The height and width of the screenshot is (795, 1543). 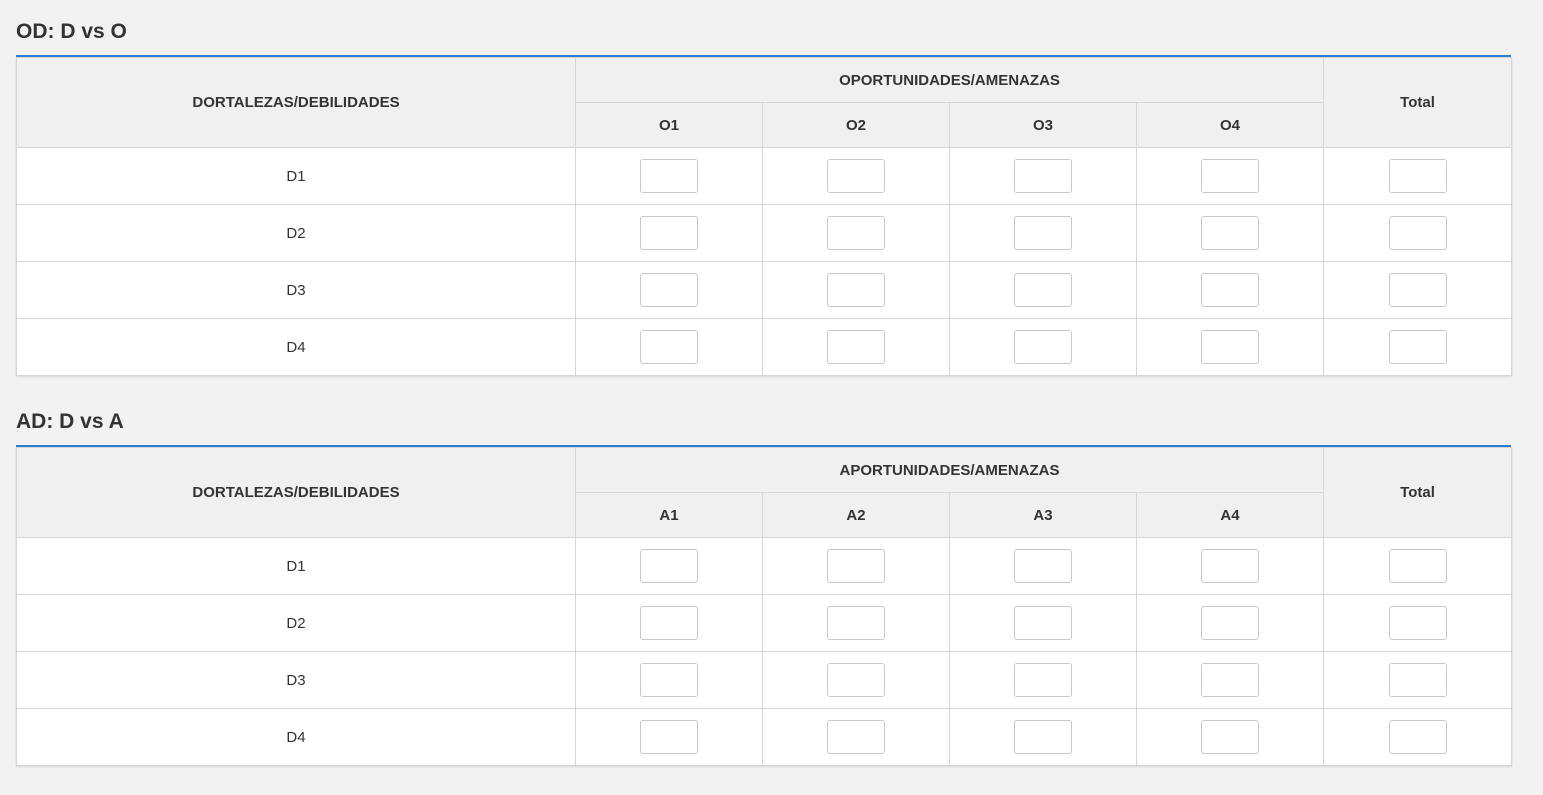 What do you see at coordinates (70, 421) in the screenshot?
I see `section-title: AD: D vs A` at bounding box center [70, 421].